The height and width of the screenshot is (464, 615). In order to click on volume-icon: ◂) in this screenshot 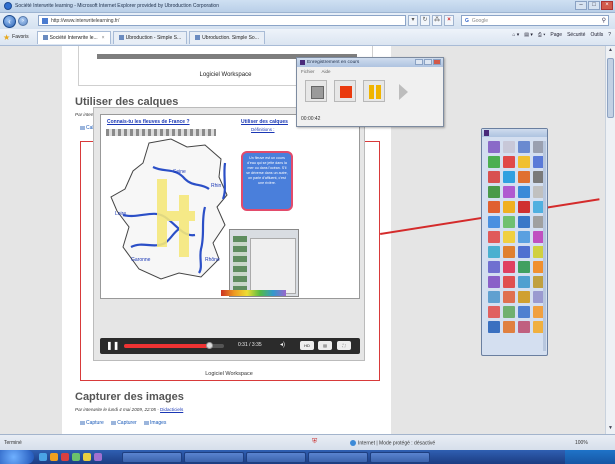, I will do `click(282, 344)`.